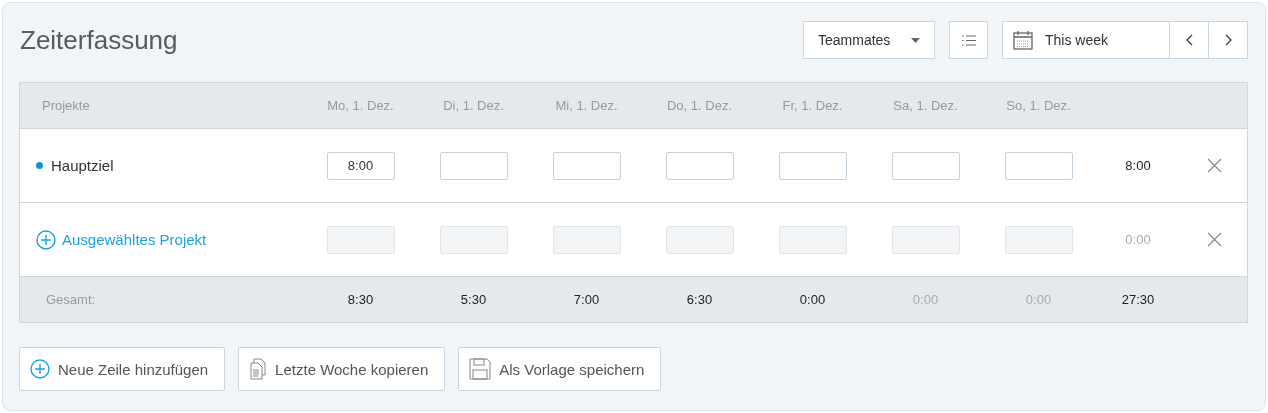 Image resolution: width=1268 pixels, height=413 pixels. Describe the element at coordinates (99, 40) in the screenshot. I see `page-title: Zeiterfassung` at that location.